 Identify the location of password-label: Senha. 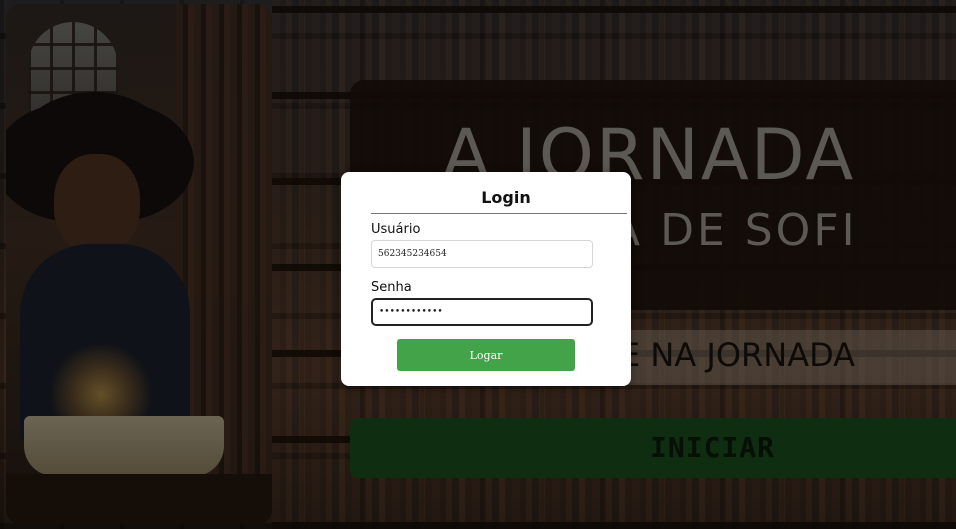
(391, 287).